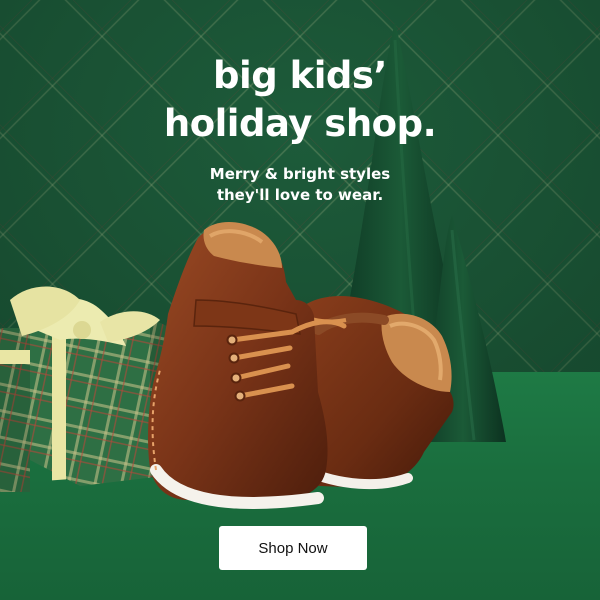 The height and width of the screenshot is (600, 600). Describe the element at coordinates (293, 548) in the screenshot. I see `shop-now-button: Shop Now` at that location.